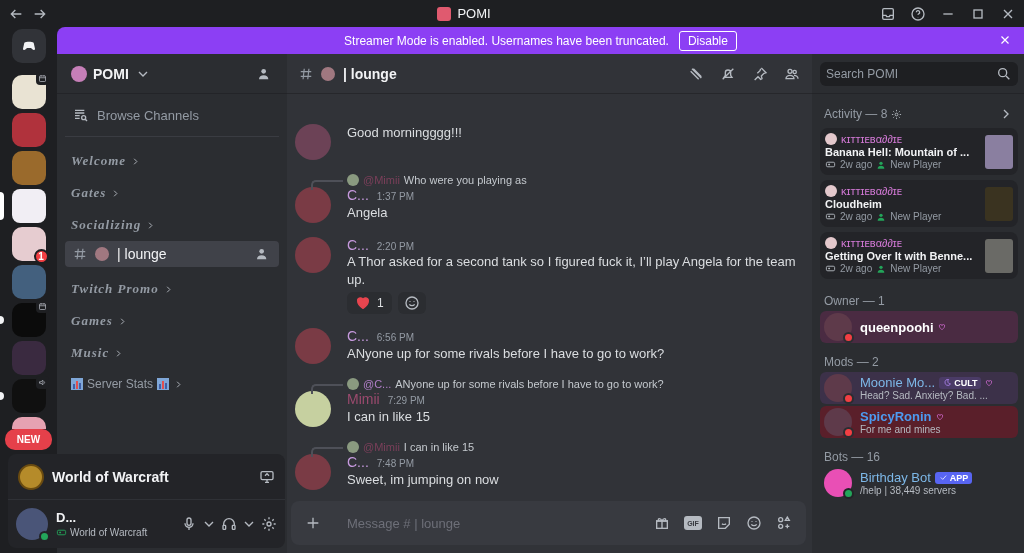 This screenshot has width=1024, height=553. Describe the element at coordinates (784, 523) in the screenshot. I see `apps-icon` at that location.